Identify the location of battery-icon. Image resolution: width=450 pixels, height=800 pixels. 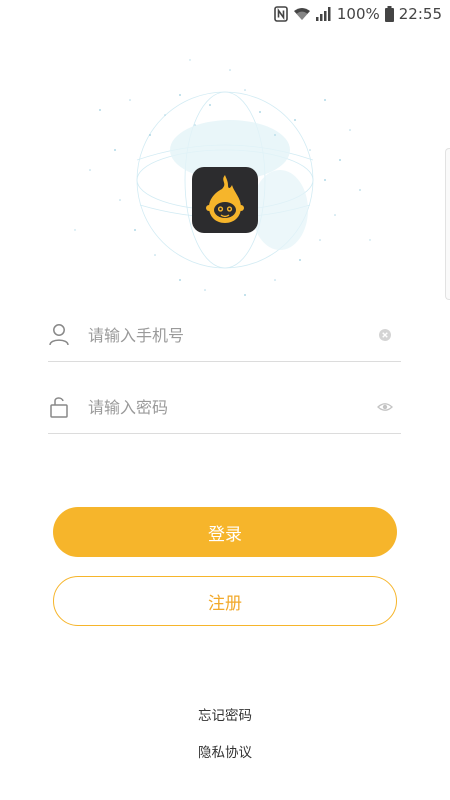
(389, 14).